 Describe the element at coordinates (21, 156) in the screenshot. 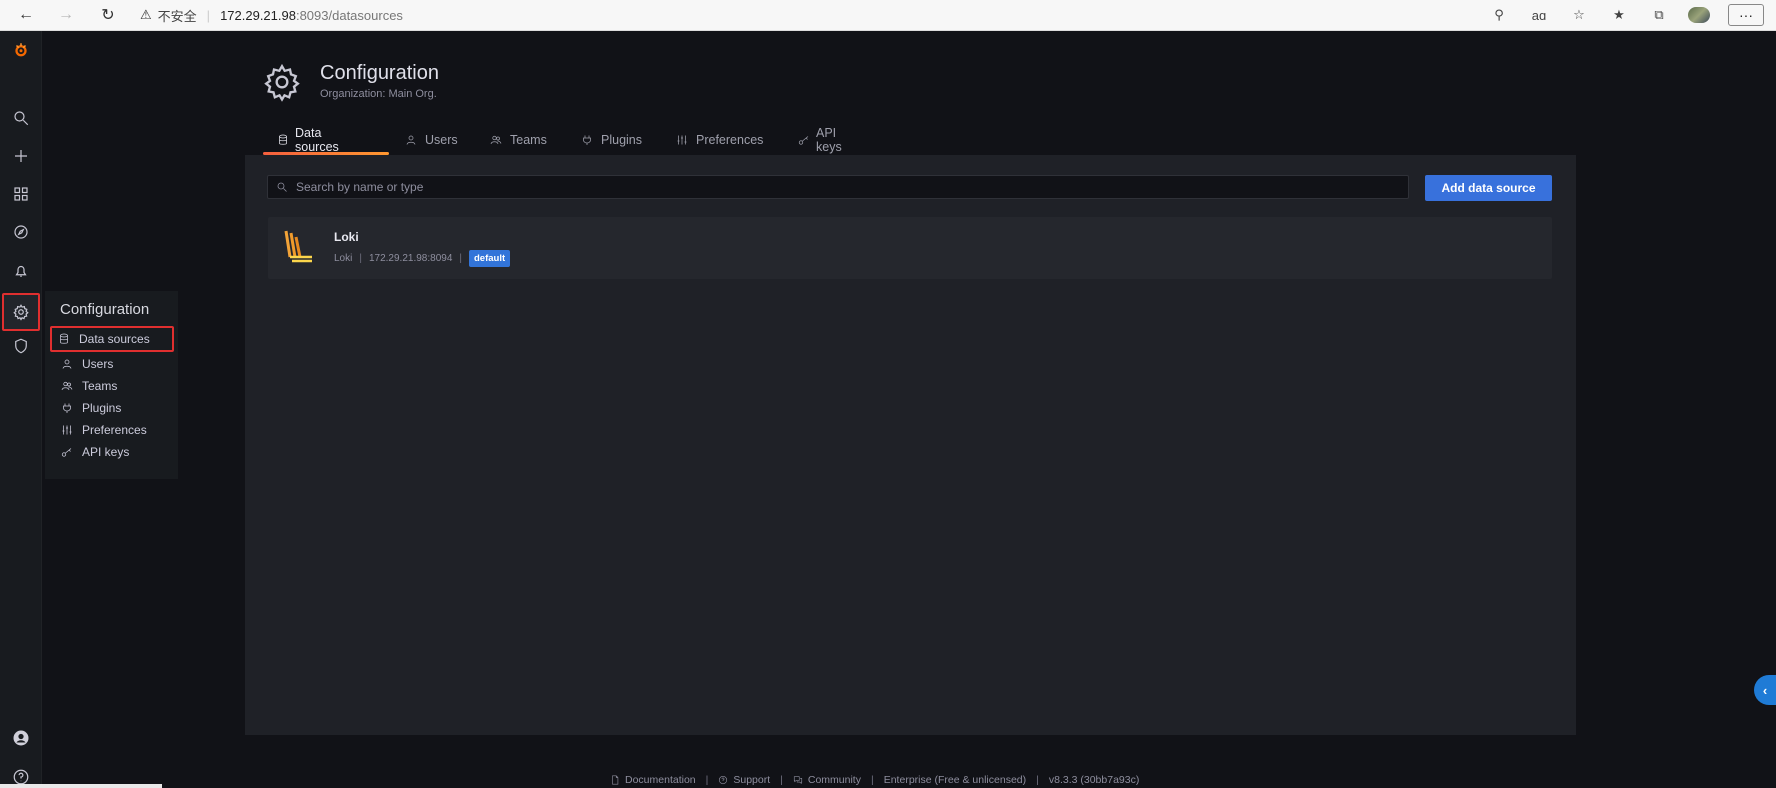

I see `plus-icon` at that location.